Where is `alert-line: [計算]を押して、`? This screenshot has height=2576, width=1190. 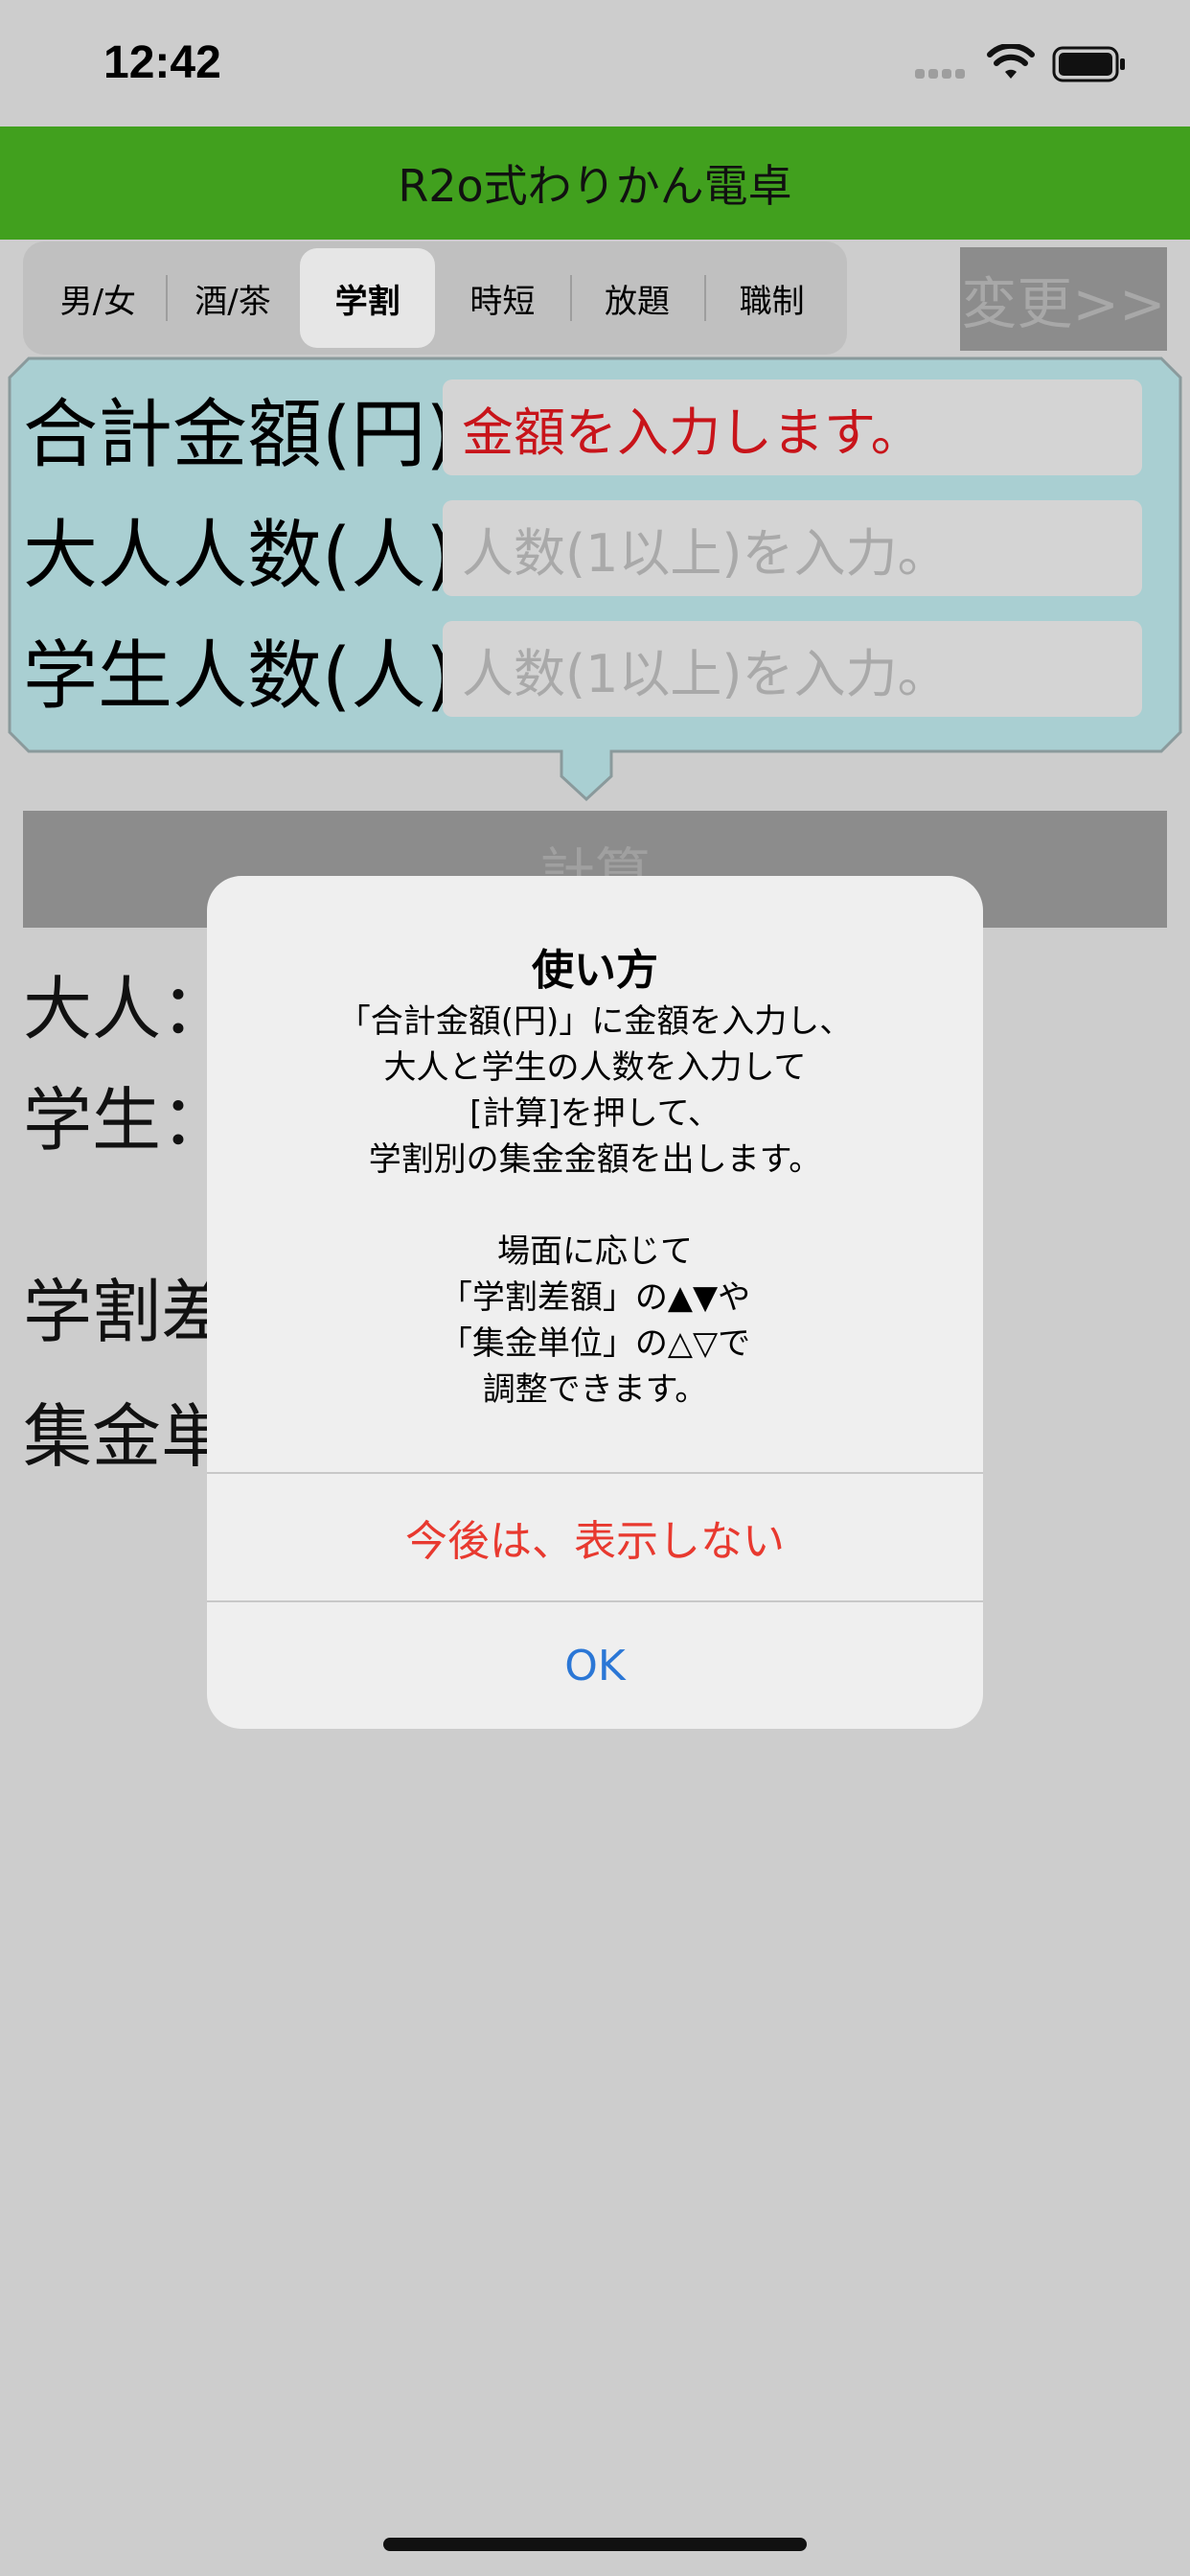
alert-line: [計算]を押して、 is located at coordinates (595, 1113).